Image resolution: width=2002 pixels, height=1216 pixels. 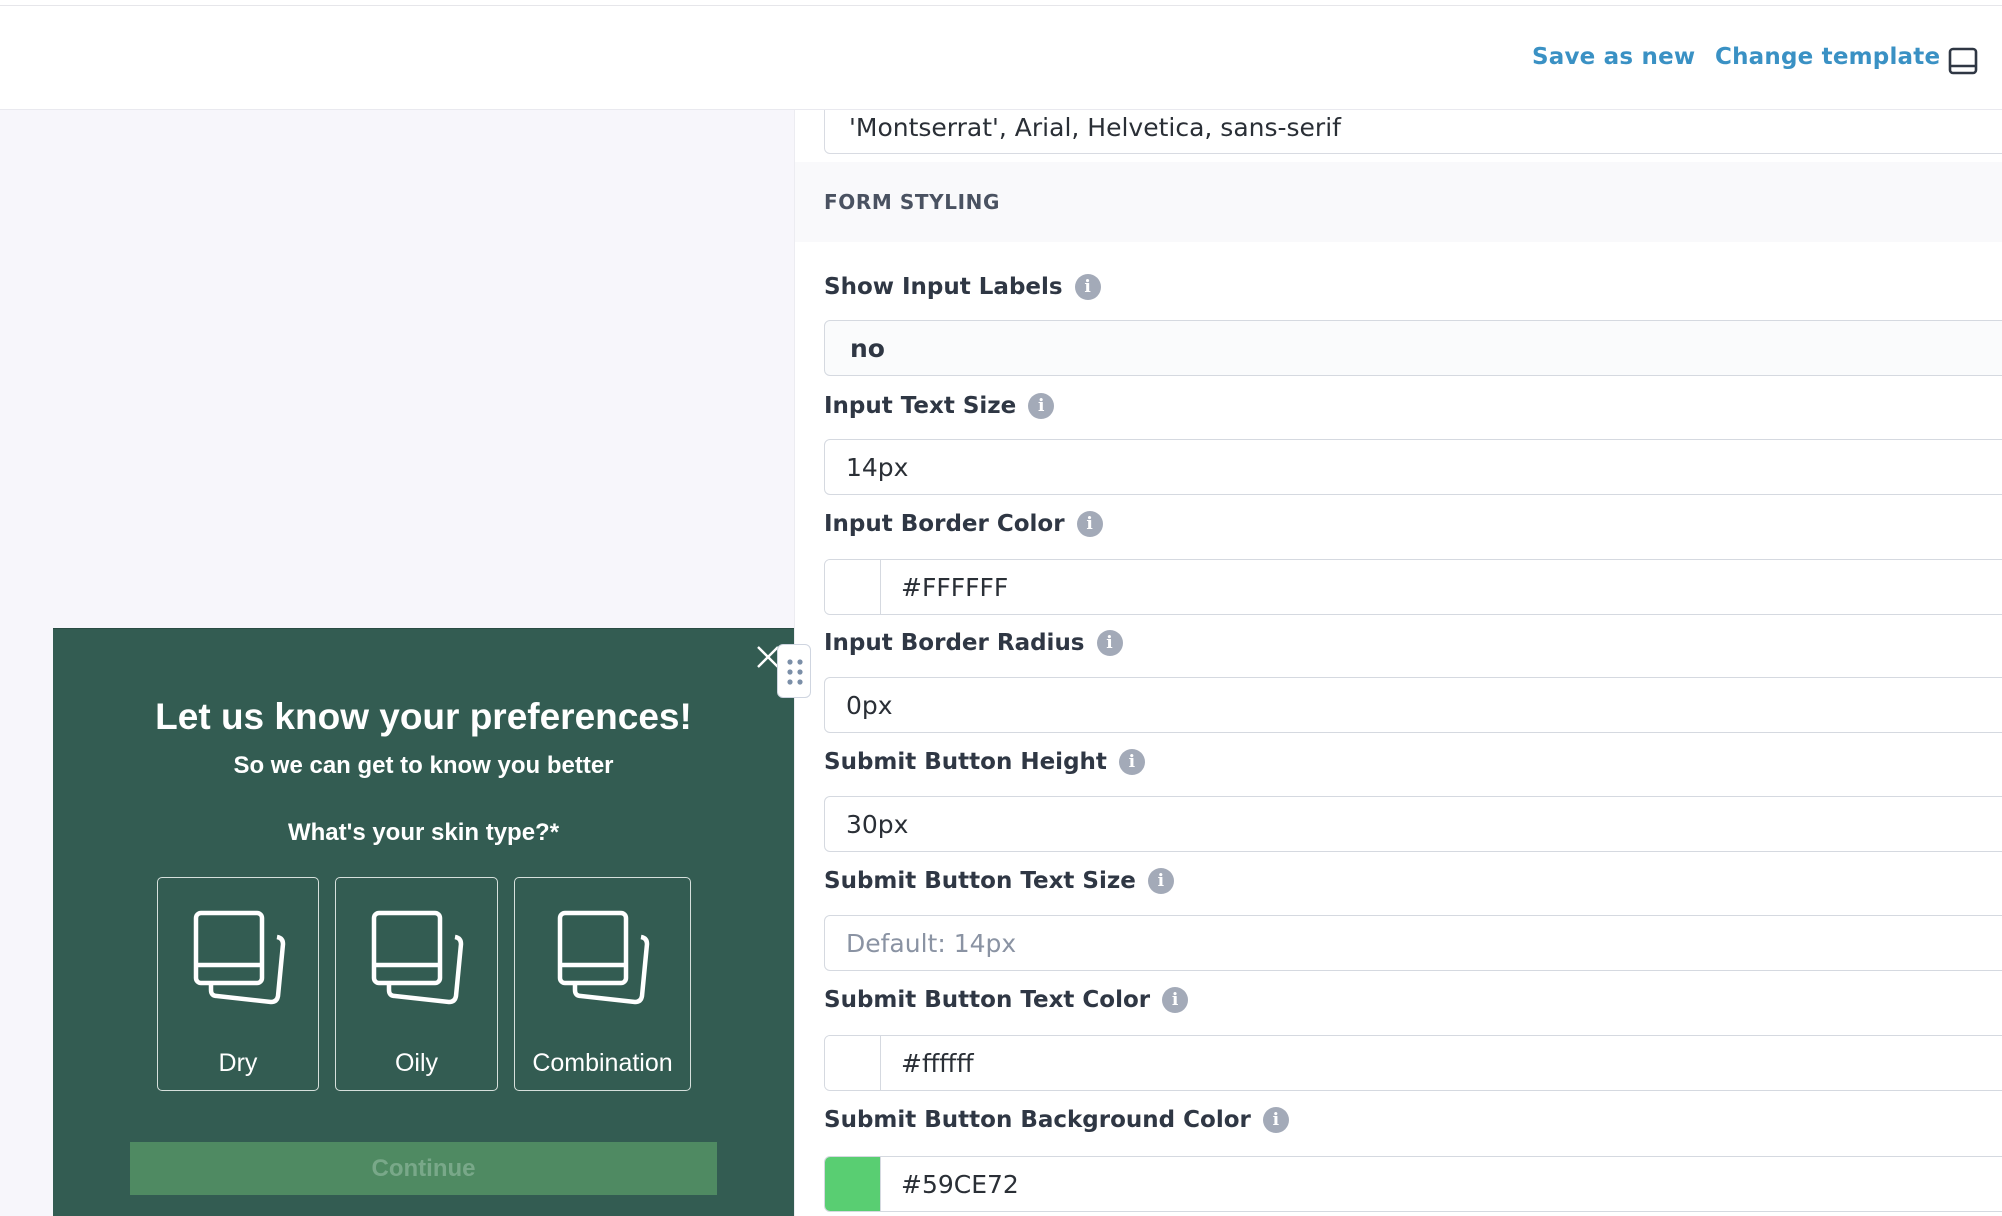 I want to click on color-value: #FFFFFF, so click(x=954, y=587).